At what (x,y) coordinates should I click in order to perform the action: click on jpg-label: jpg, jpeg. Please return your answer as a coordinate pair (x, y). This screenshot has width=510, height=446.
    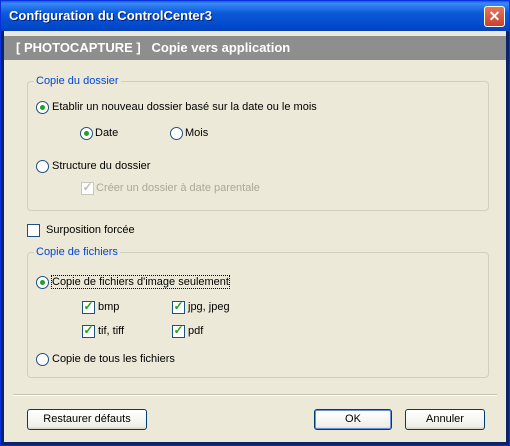
    Looking at the image, I should click on (209, 307).